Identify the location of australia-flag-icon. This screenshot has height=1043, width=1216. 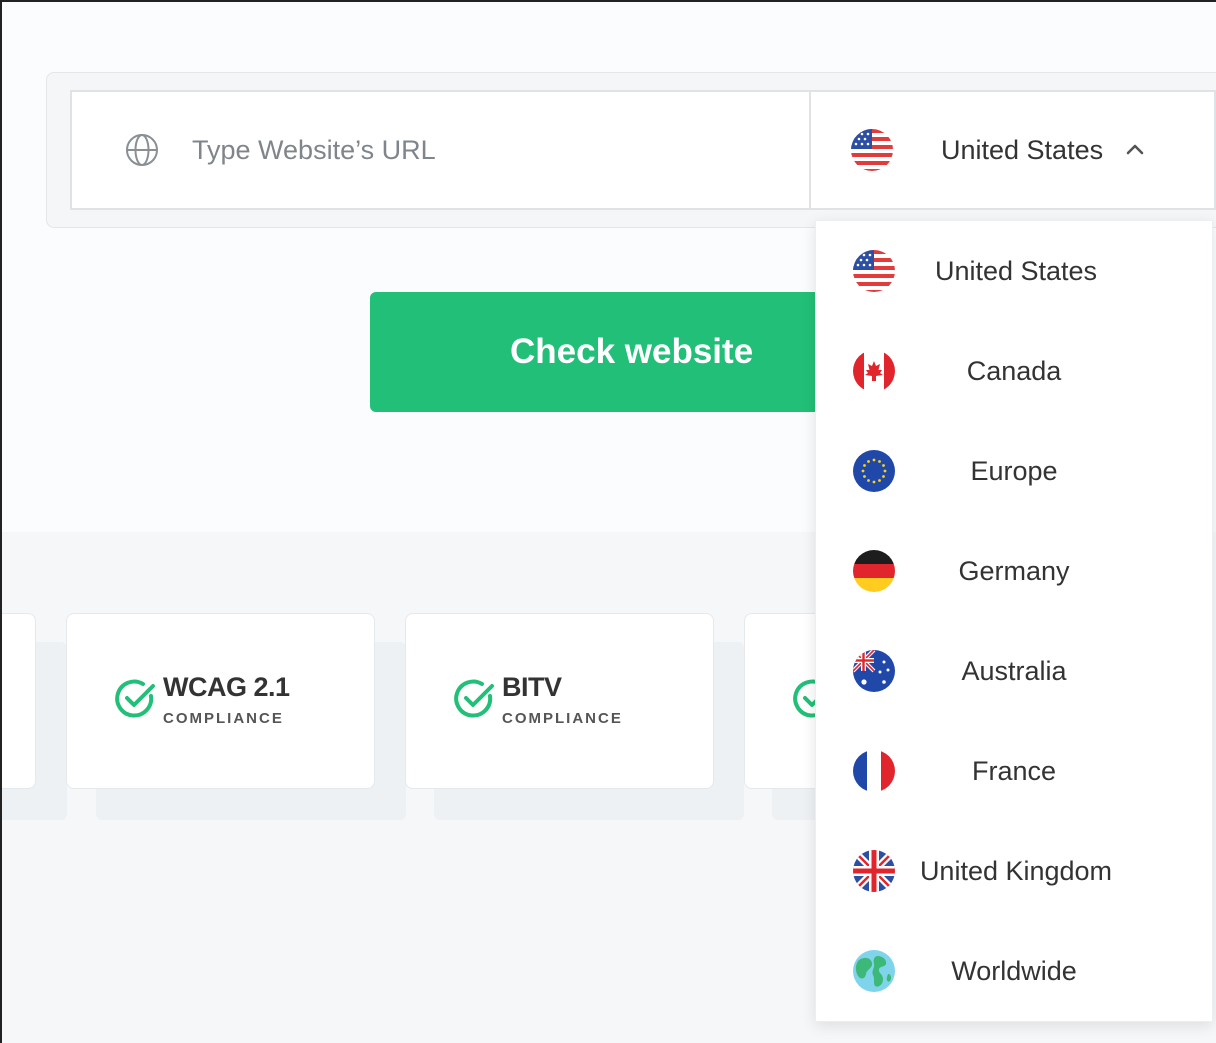
(874, 671).